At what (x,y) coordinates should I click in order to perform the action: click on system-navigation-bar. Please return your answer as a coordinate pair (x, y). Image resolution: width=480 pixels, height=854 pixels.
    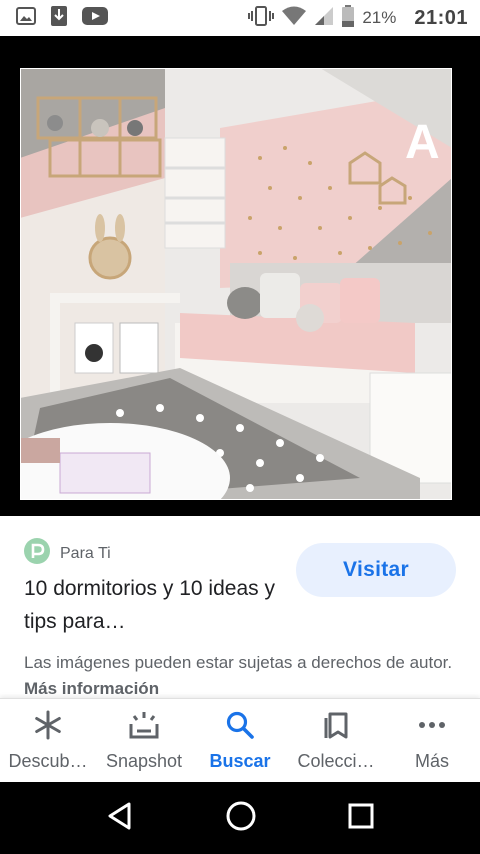
    Looking at the image, I should click on (240, 818).